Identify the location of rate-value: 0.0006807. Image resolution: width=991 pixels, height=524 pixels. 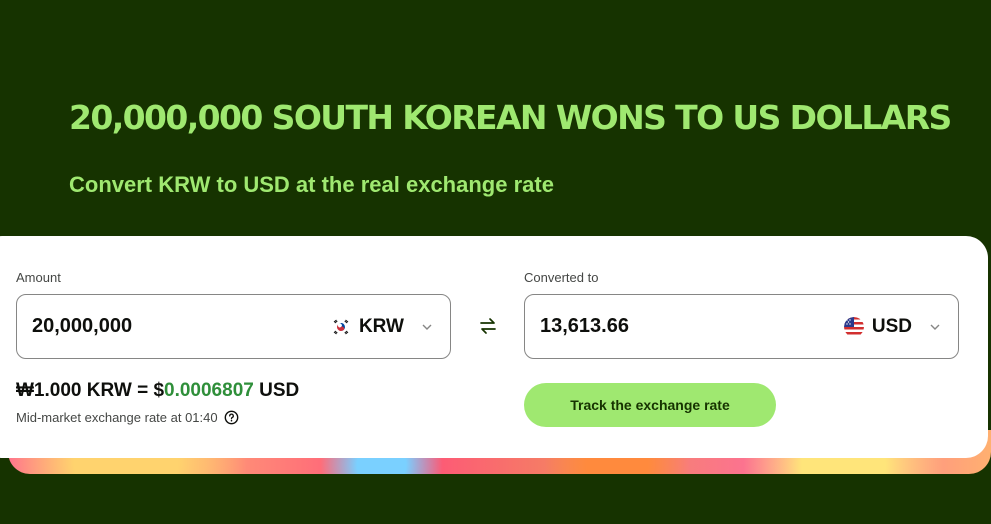
(209, 390).